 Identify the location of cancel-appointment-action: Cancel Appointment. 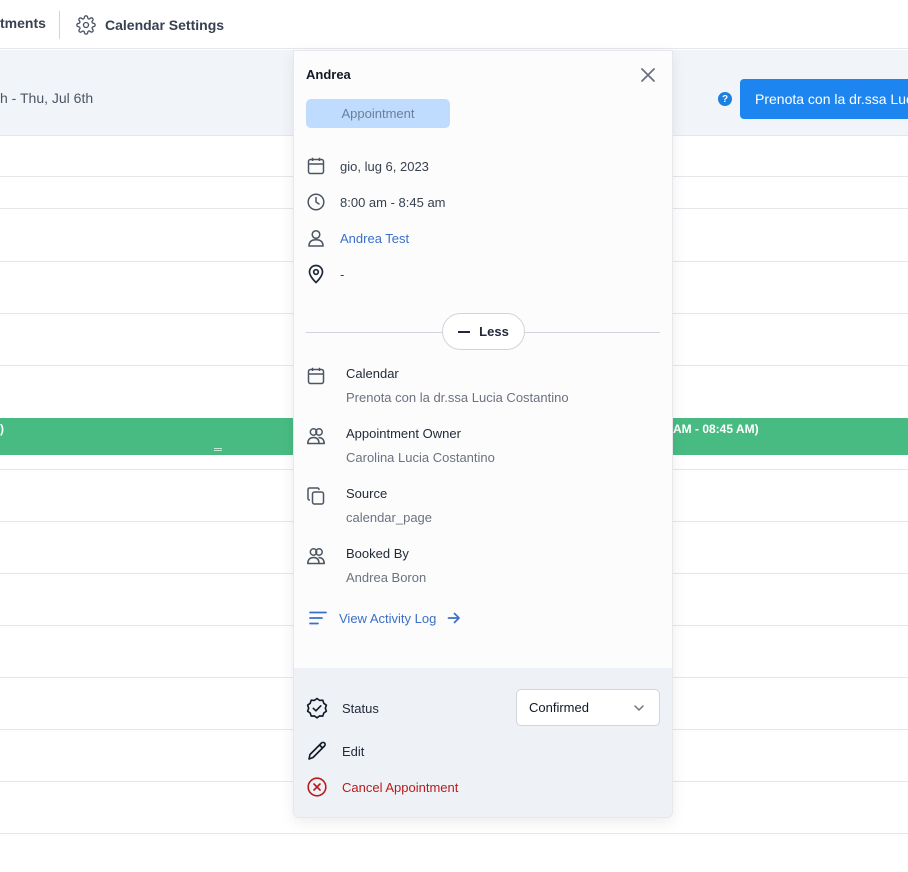
(382, 787).